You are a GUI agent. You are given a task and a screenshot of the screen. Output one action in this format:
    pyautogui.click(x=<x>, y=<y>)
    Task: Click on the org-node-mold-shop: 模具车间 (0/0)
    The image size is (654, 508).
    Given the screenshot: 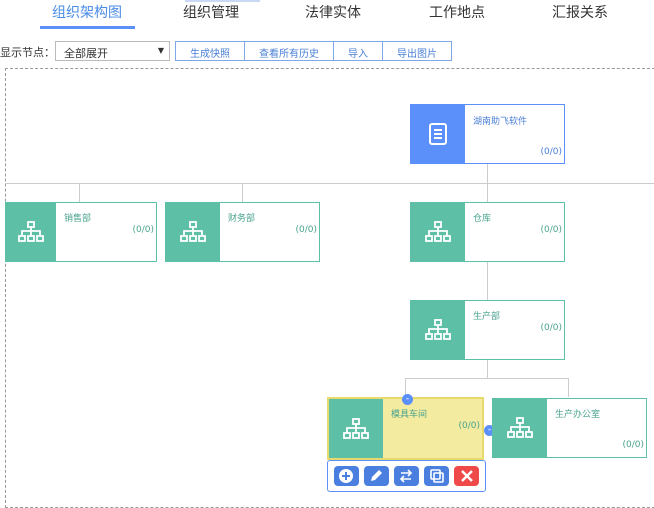 What is the action you would take?
    pyautogui.click(x=405, y=428)
    